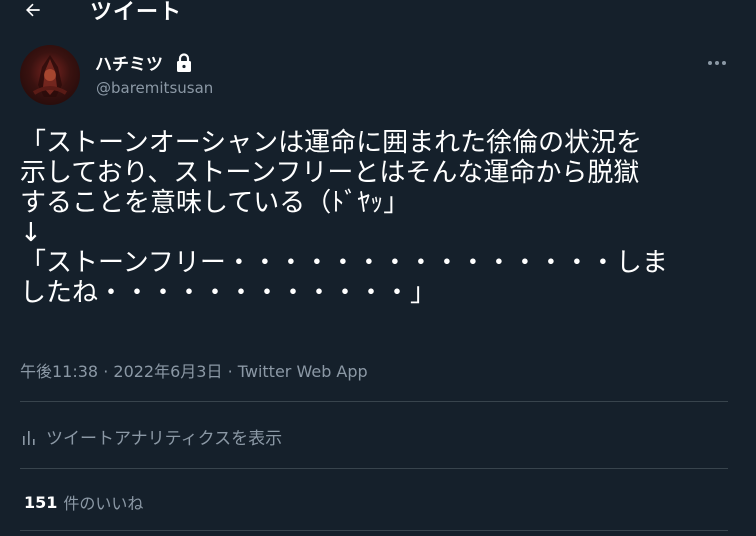  I want to click on back-button, so click(33, 12).